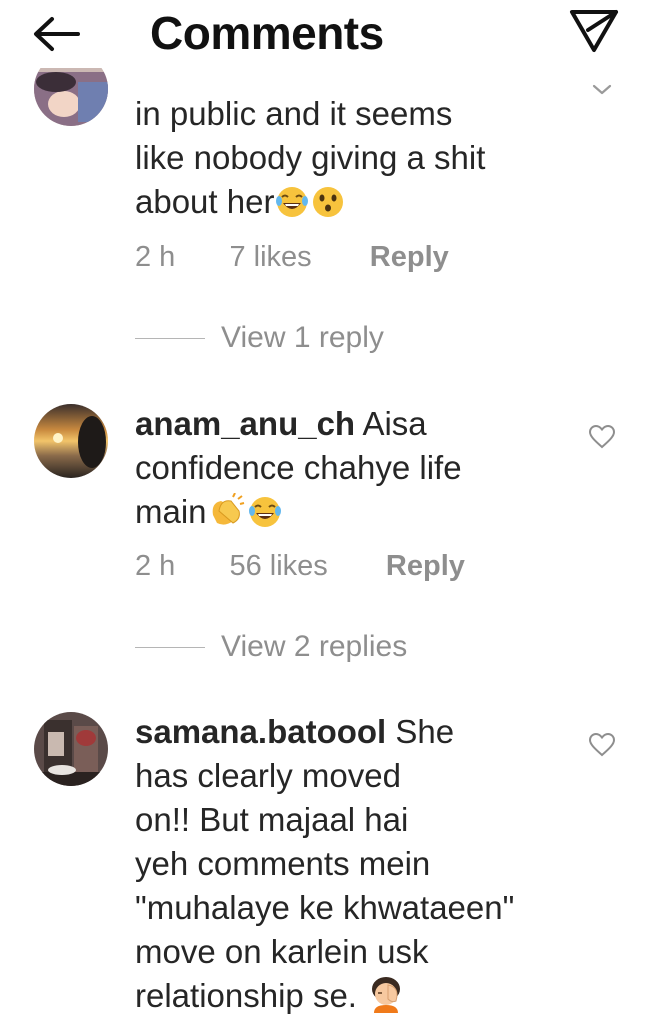 This screenshot has width=659, height=1024. I want to click on facepalm-emoji, so click(386, 999).